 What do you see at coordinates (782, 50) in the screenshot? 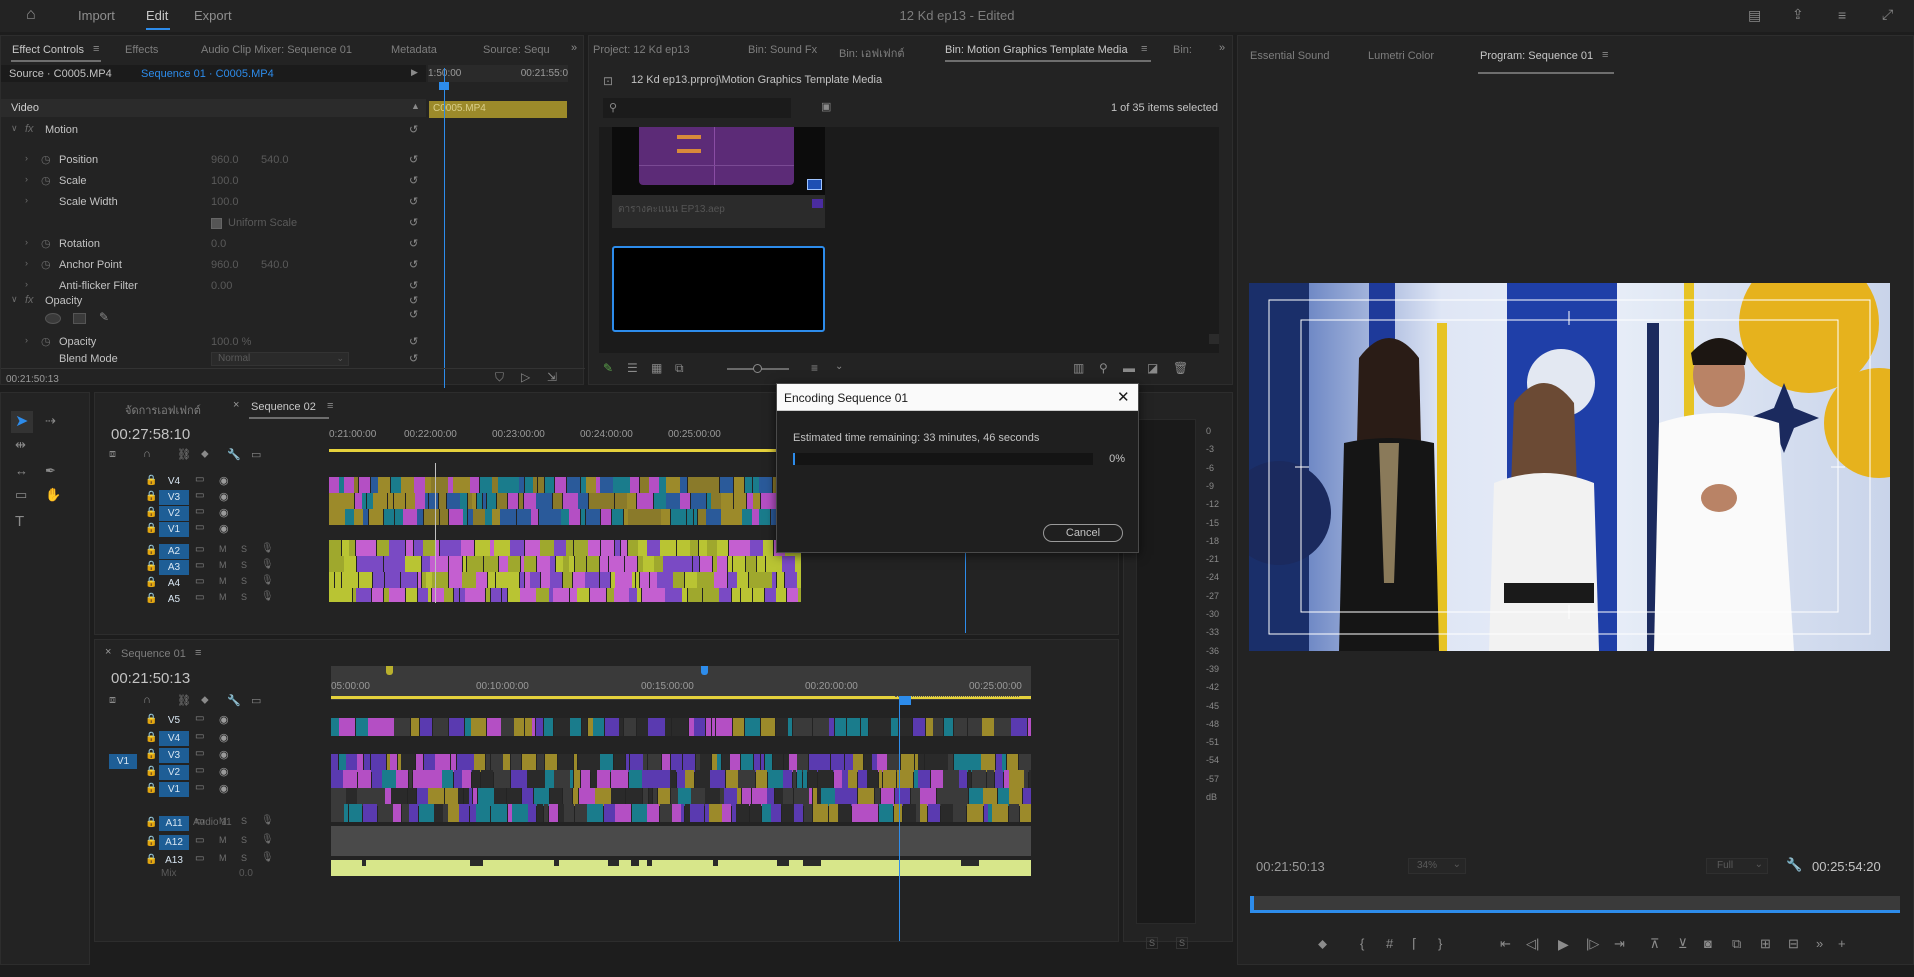
I see `tab-bin-sound-fx: Bin: Sound Fx` at bounding box center [782, 50].